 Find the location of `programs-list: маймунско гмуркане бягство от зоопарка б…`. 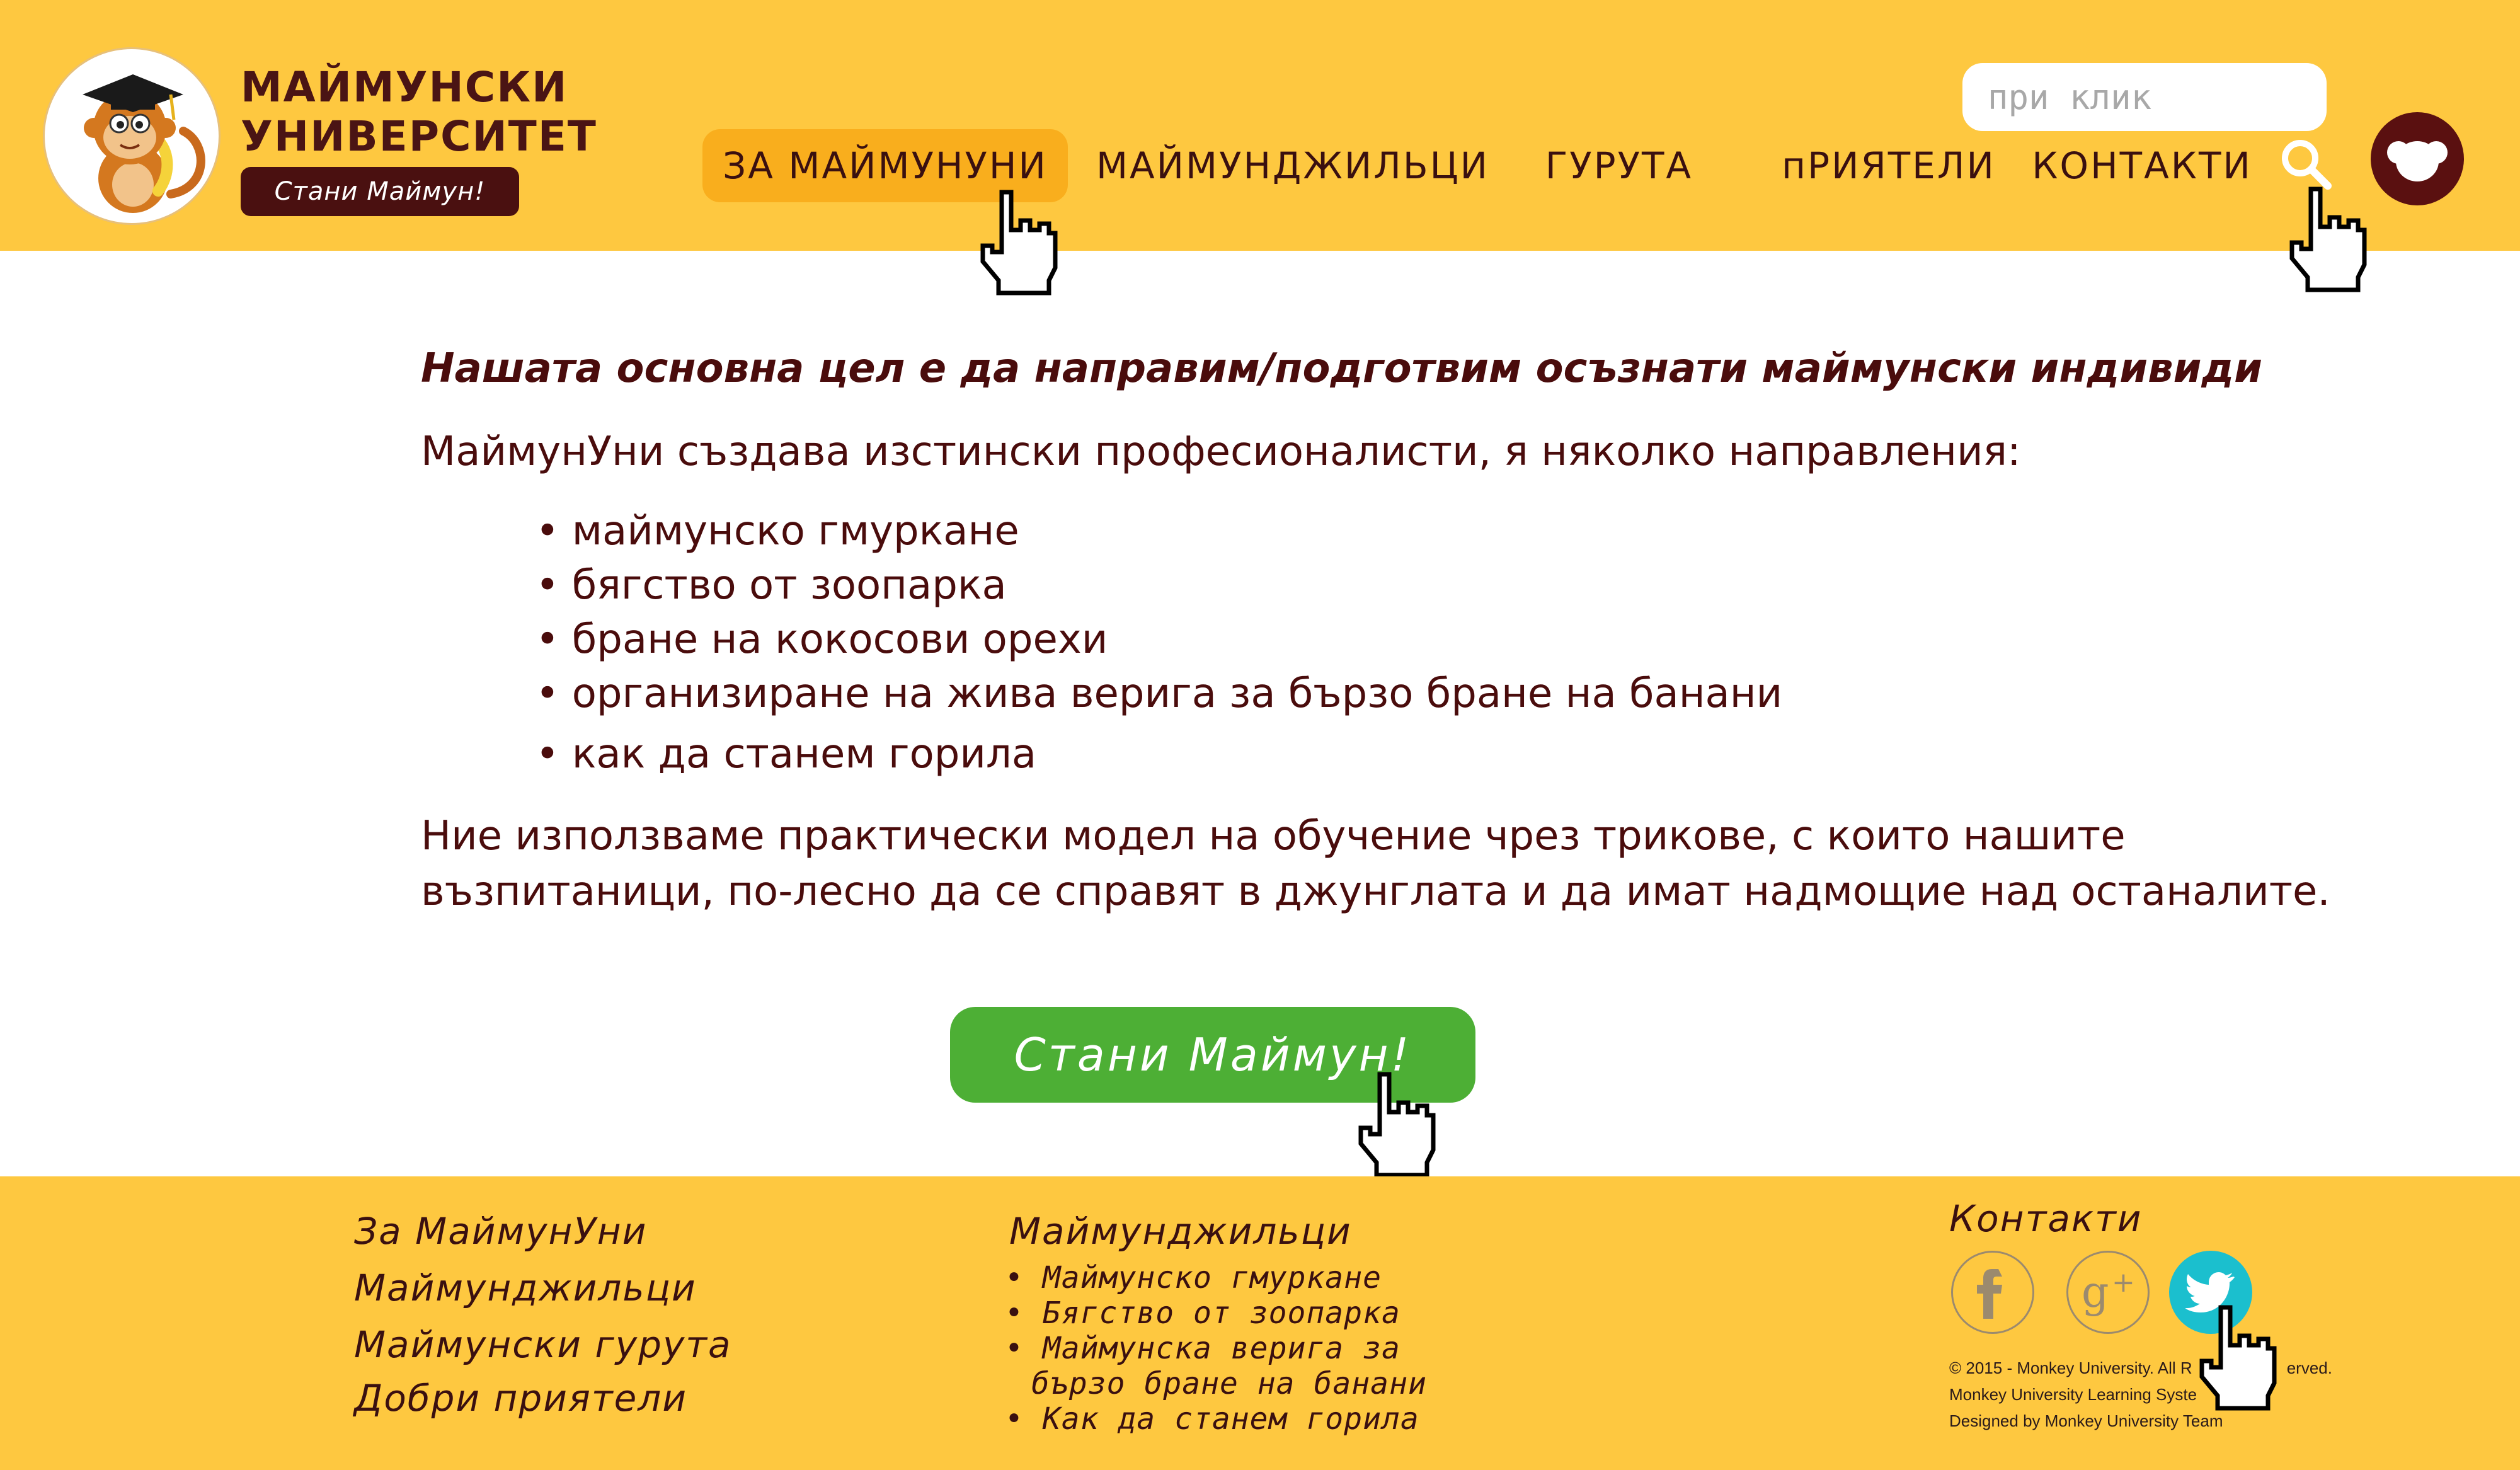

programs-list: маймунско гмуркане бягство от зоопарка б… is located at coordinates (1159, 642).